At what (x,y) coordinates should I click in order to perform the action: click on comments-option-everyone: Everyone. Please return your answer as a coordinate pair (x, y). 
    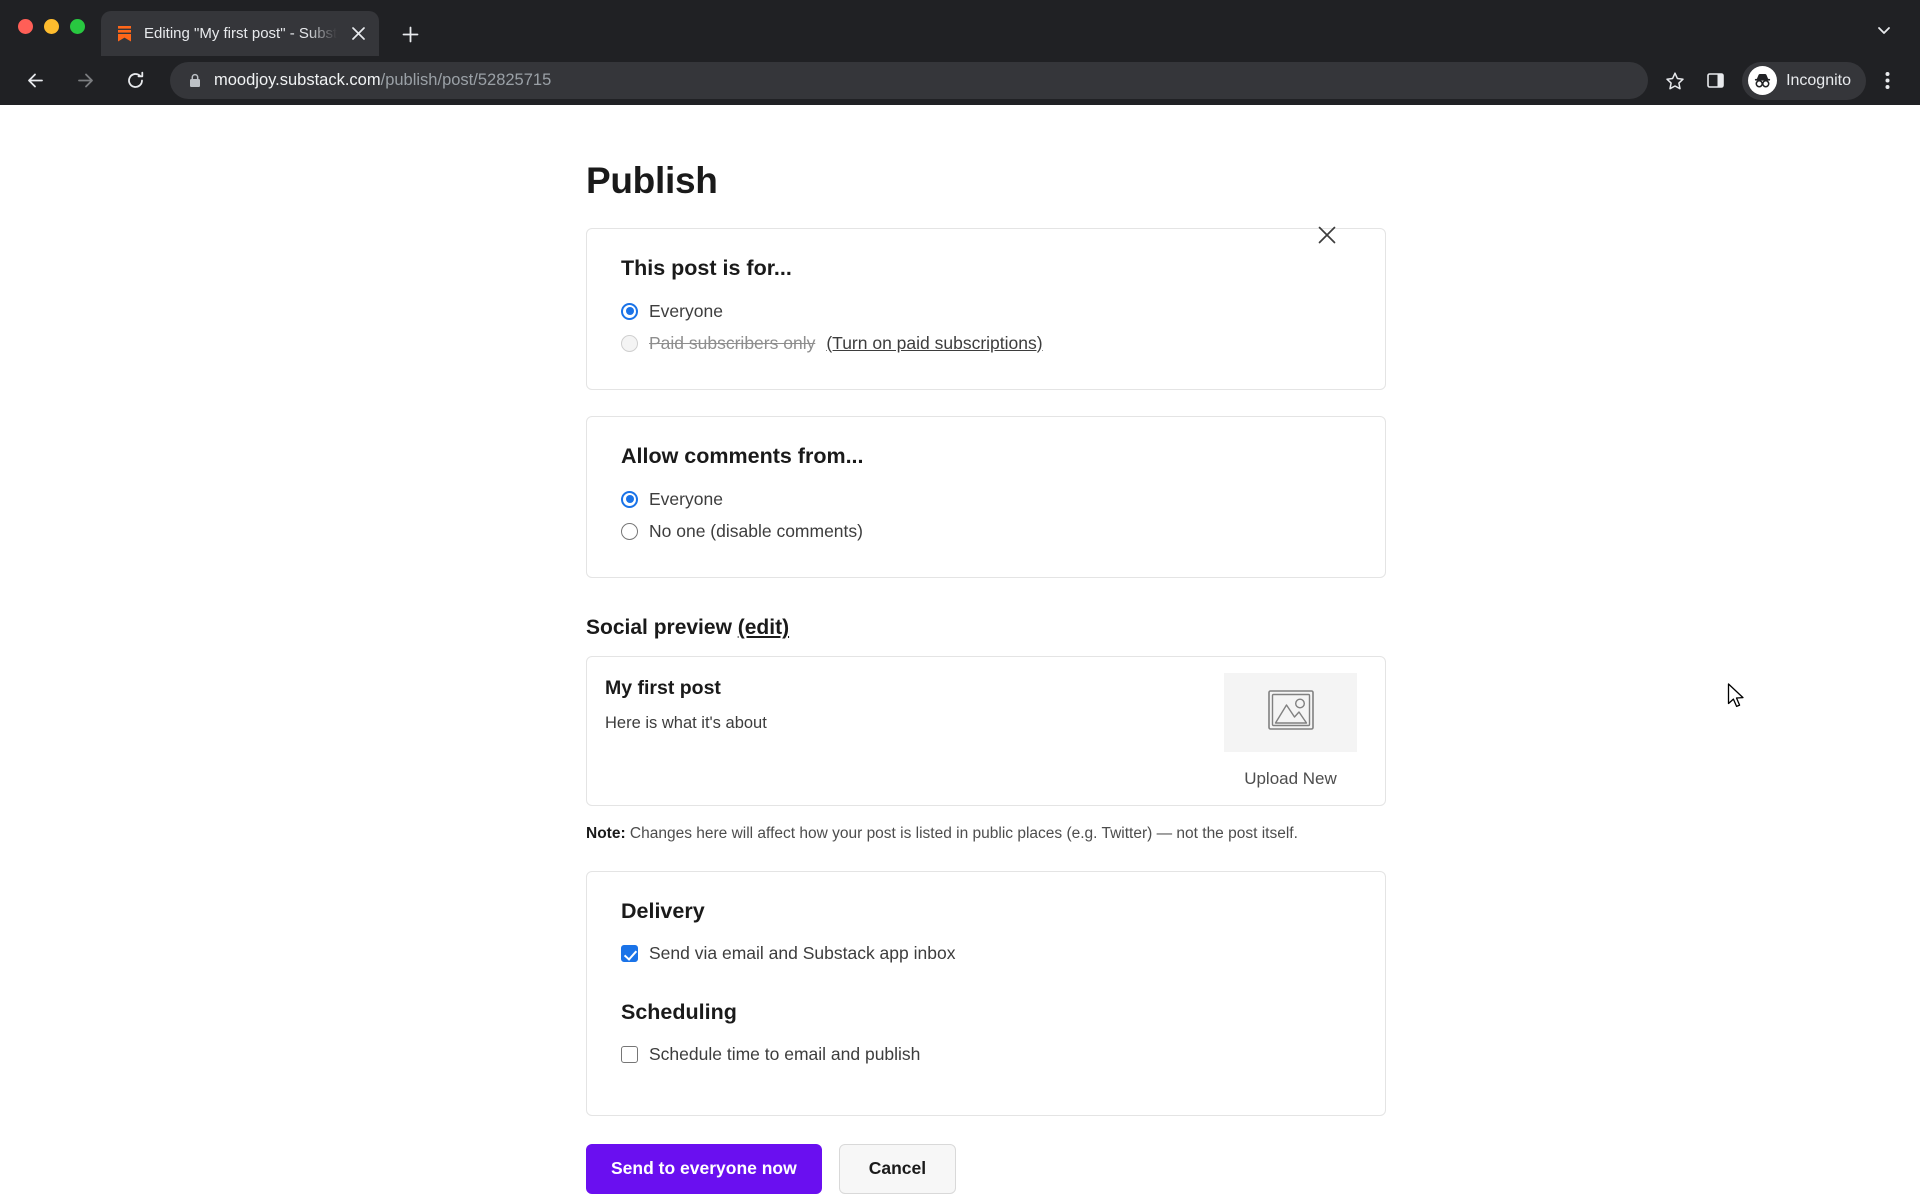
    Looking at the image, I should click on (986, 499).